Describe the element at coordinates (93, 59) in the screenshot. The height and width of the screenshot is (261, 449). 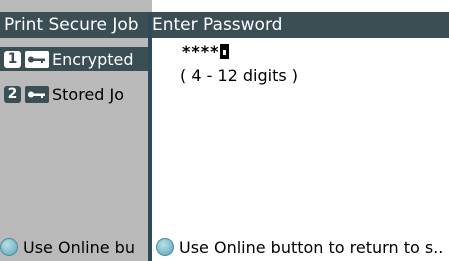
I see `menu-item-label: Encrypted` at that location.